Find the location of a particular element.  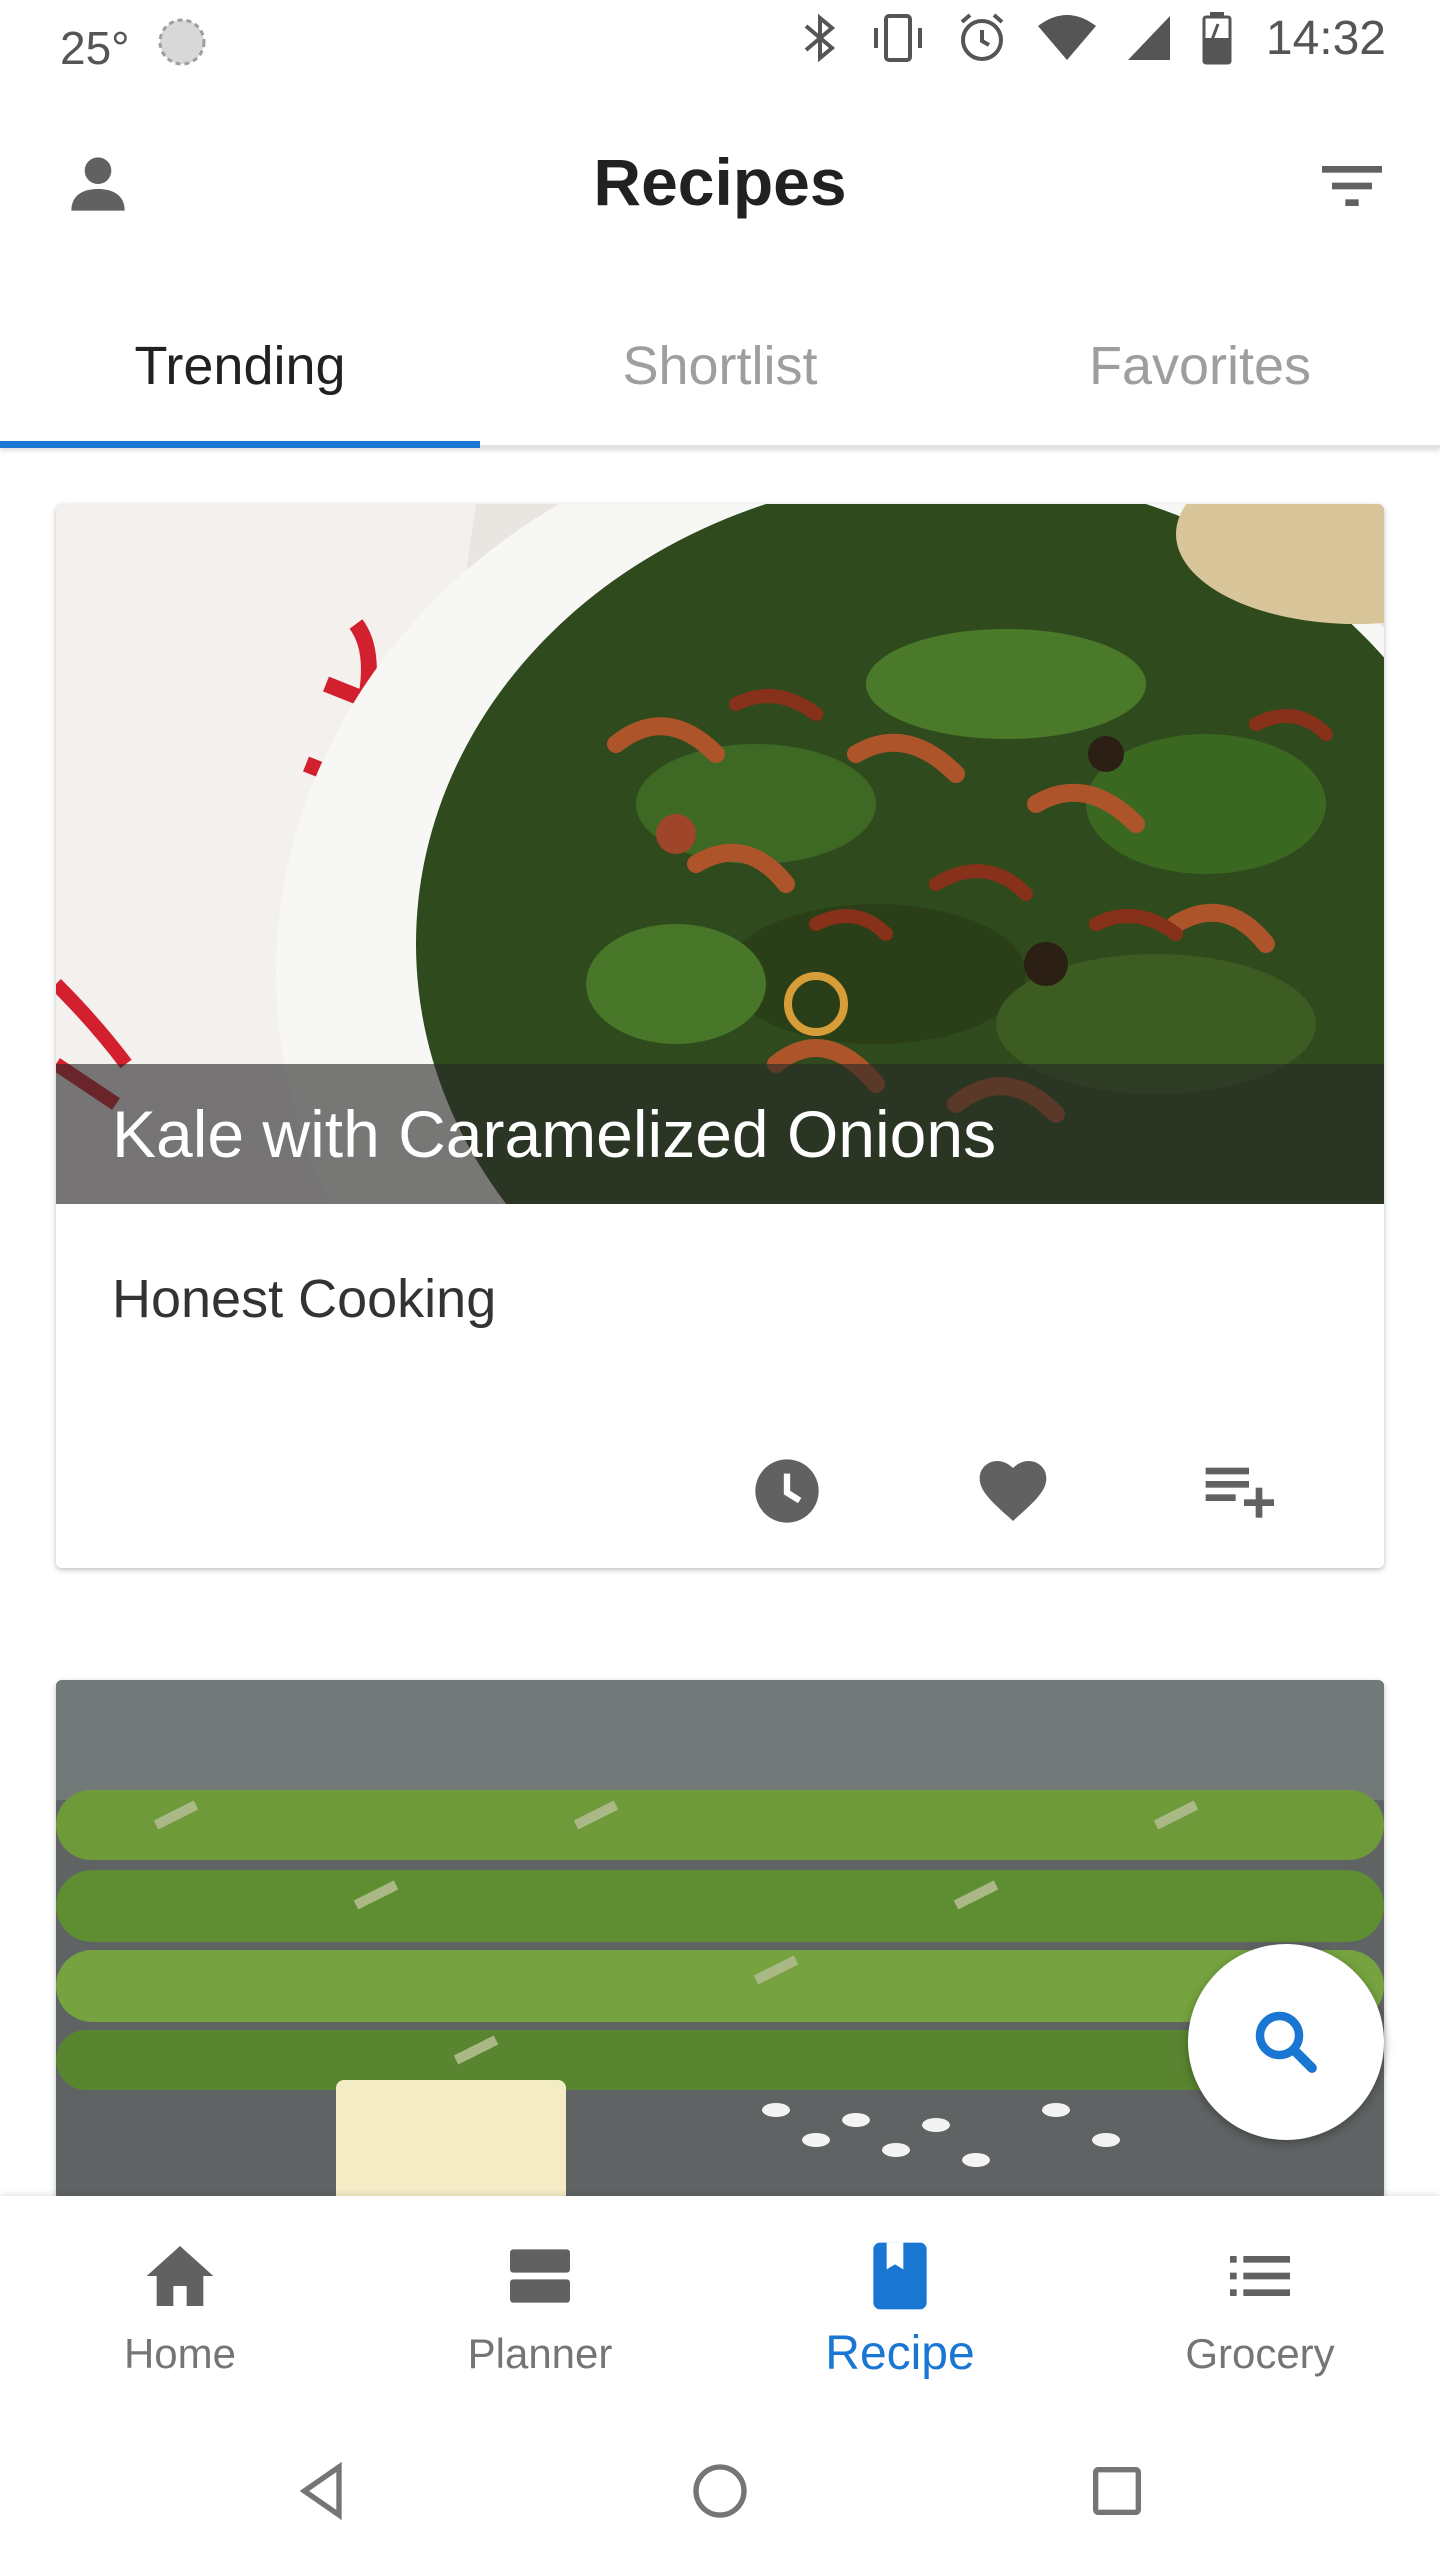

favorite-button is located at coordinates (1013, 1491).